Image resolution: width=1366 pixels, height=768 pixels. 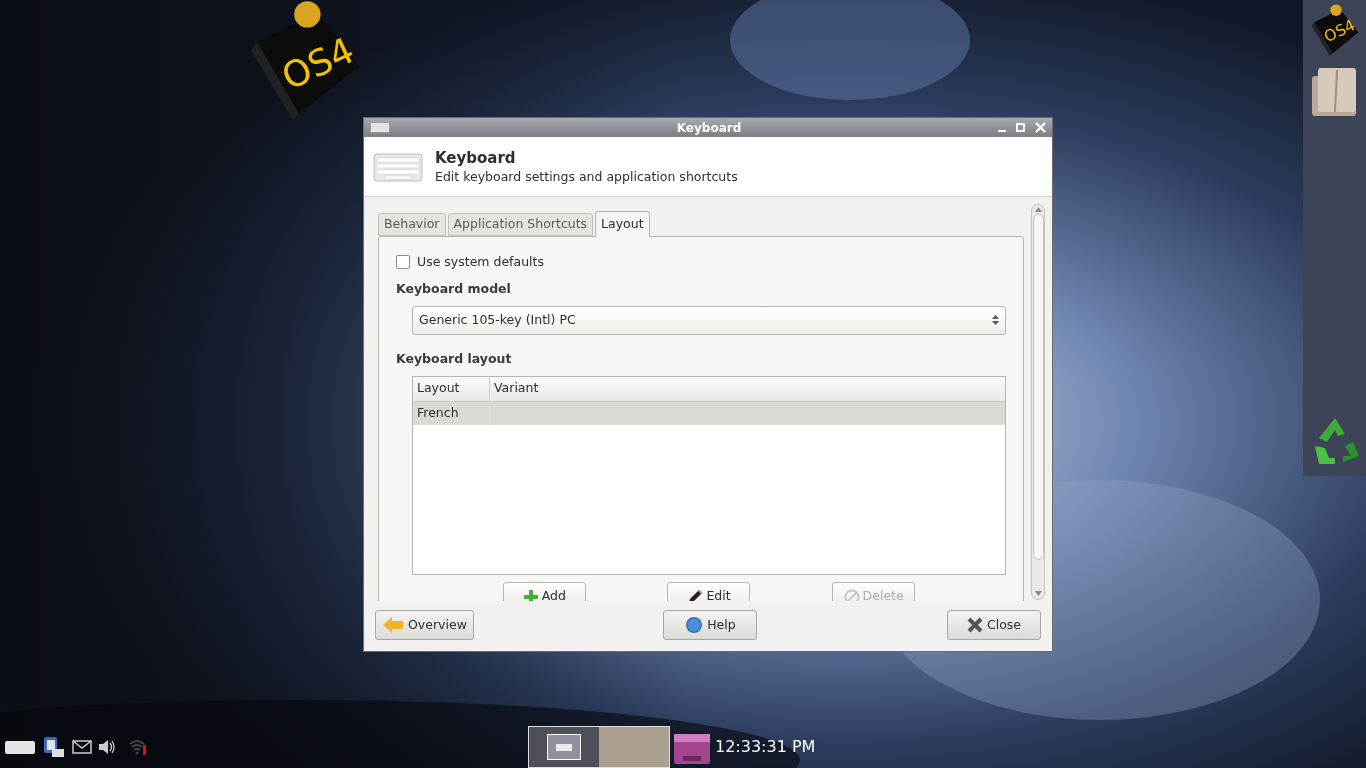 What do you see at coordinates (438, 412) in the screenshot?
I see `table-cell-text: French` at bounding box center [438, 412].